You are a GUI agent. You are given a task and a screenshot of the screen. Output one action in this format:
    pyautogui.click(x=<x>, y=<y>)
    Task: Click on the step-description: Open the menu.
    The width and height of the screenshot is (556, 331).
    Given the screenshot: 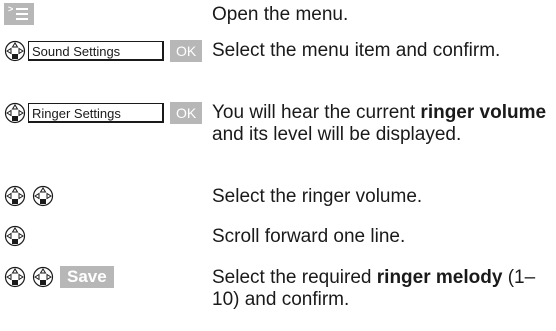 What is the action you would take?
    pyautogui.click(x=280, y=14)
    